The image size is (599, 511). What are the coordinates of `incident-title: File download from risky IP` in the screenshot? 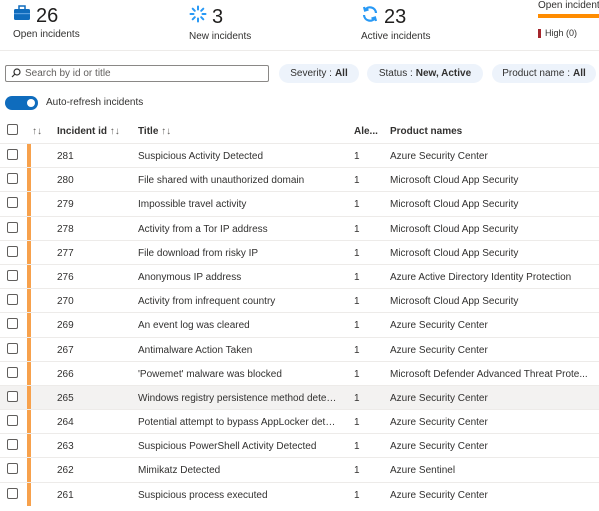 It's located at (238, 253).